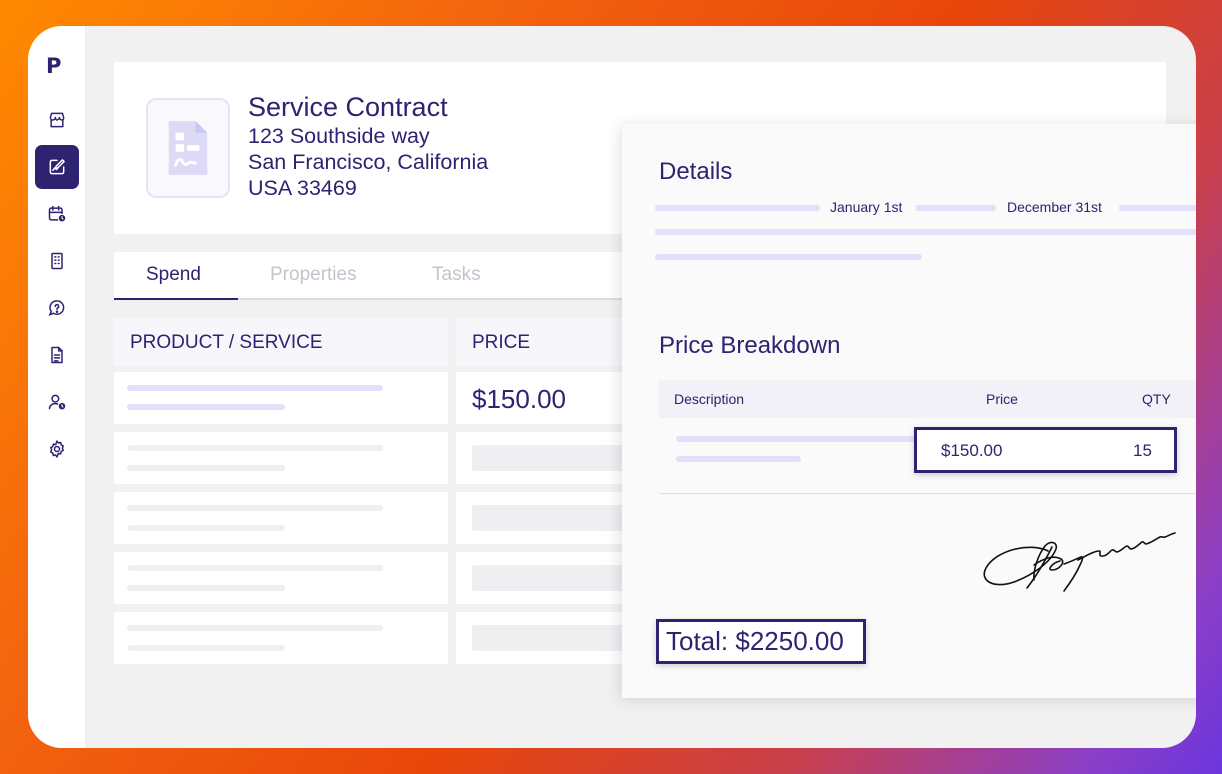 Image resolution: width=1222 pixels, height=774 pixels. I want to click on help-chat-icon, so click(56, 308).